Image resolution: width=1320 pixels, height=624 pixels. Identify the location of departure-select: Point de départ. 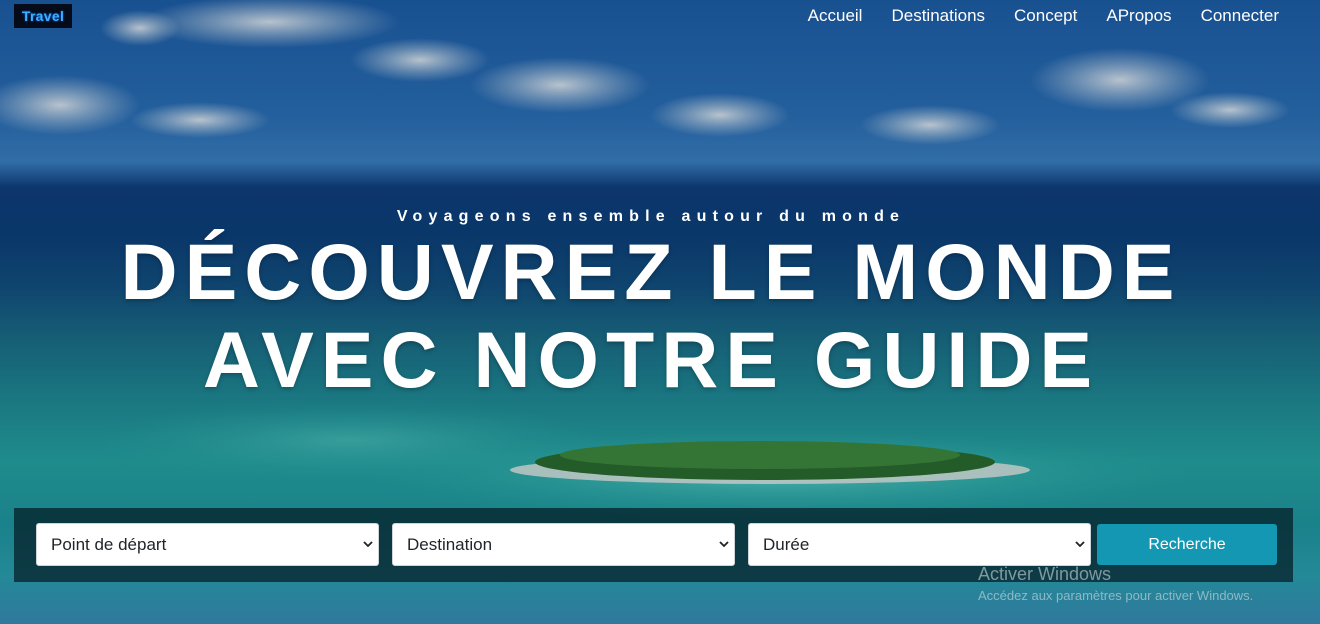
(207, 544).